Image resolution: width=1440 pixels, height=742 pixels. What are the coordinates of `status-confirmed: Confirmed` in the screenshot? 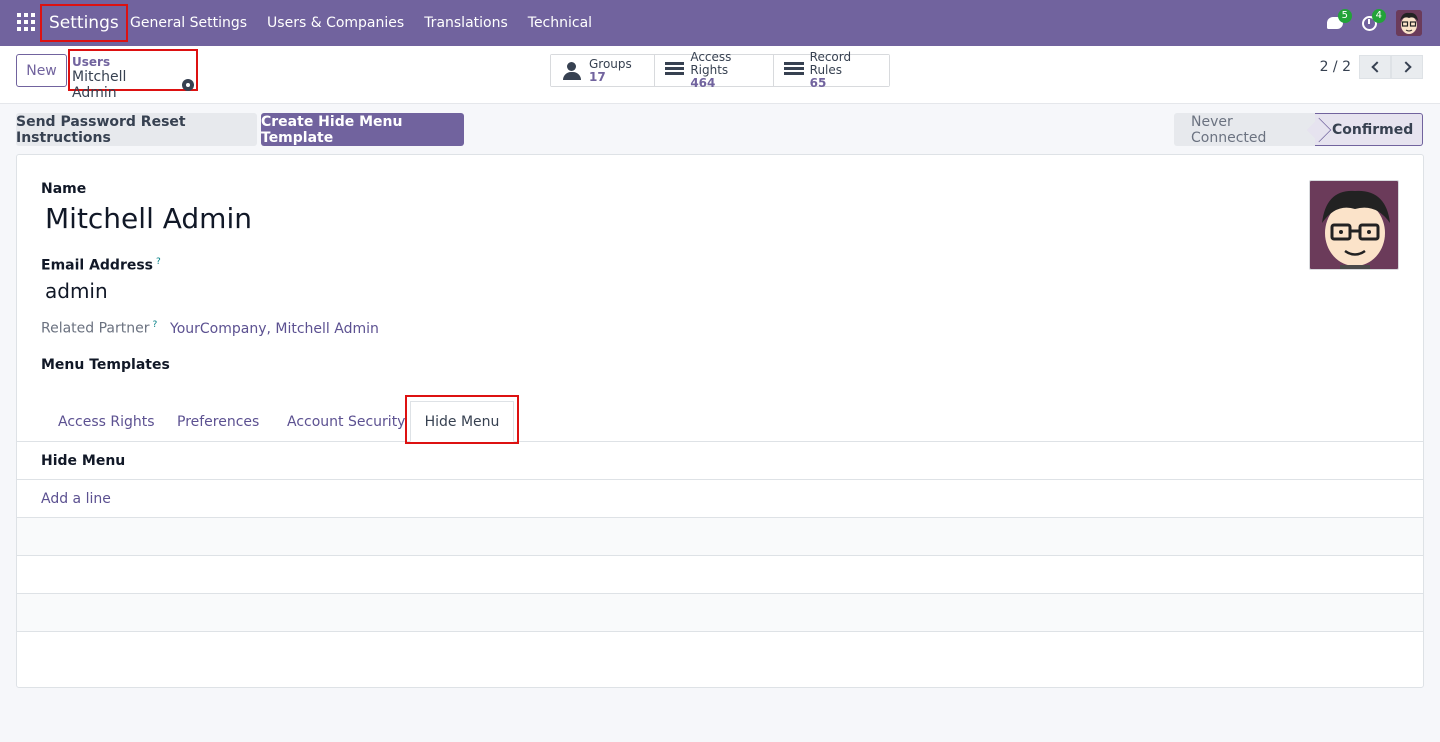 It's located at (1369, 129).